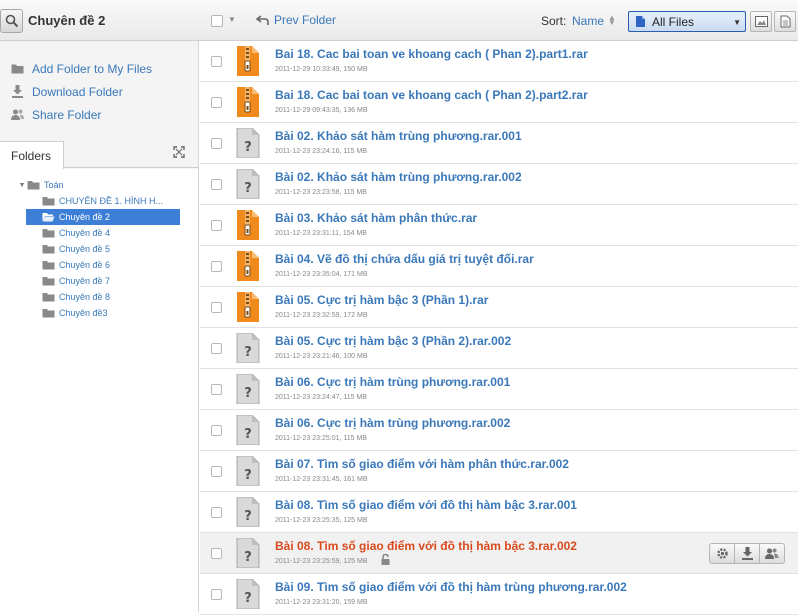 The image size is (798, 615). What do you see at coordinates (99, 233) in the screenshot?
I see `tree-item-chuyen-de-4: Chuyên đề 4` at bounding box center [99, 233].